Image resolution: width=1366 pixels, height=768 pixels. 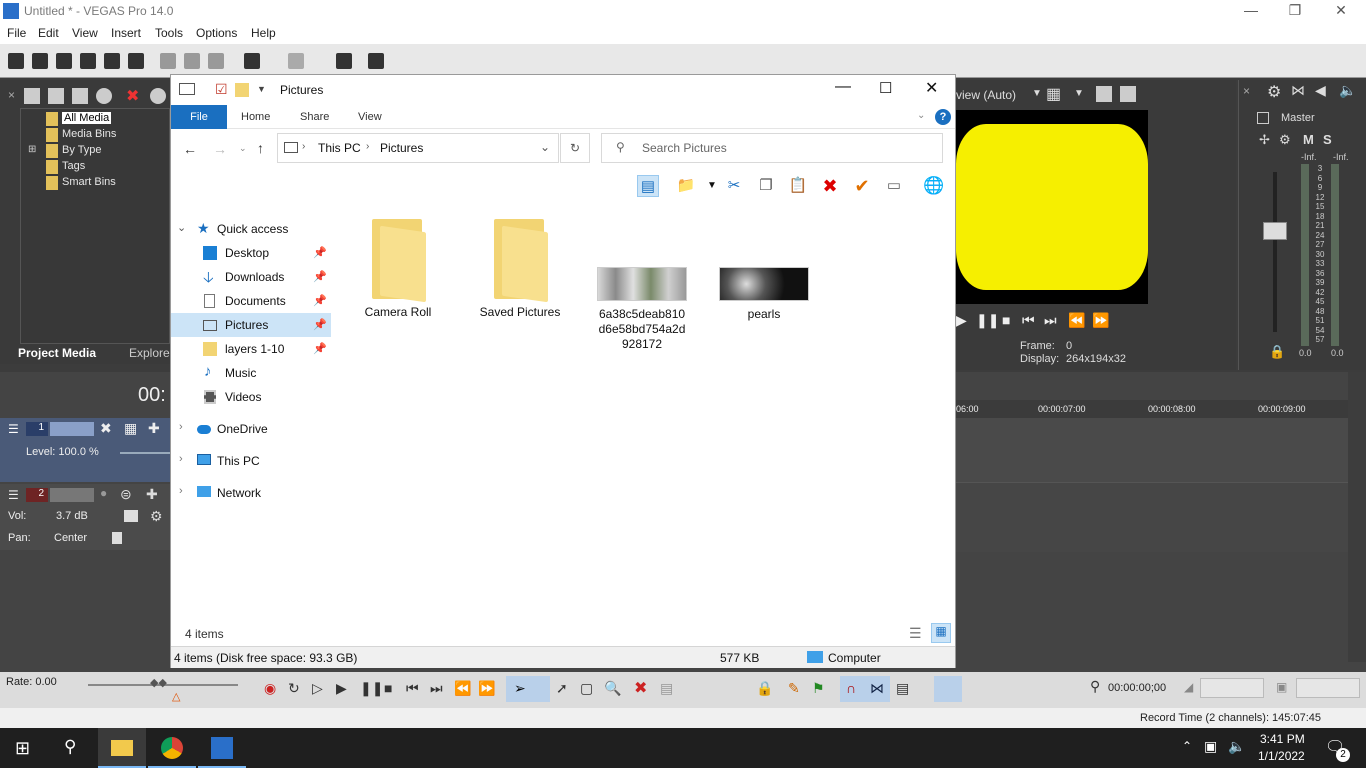 What do you see at coordinates (314, 117) in the screenshot?
I see `tab-share: Share` at bounding box center [314, 117].